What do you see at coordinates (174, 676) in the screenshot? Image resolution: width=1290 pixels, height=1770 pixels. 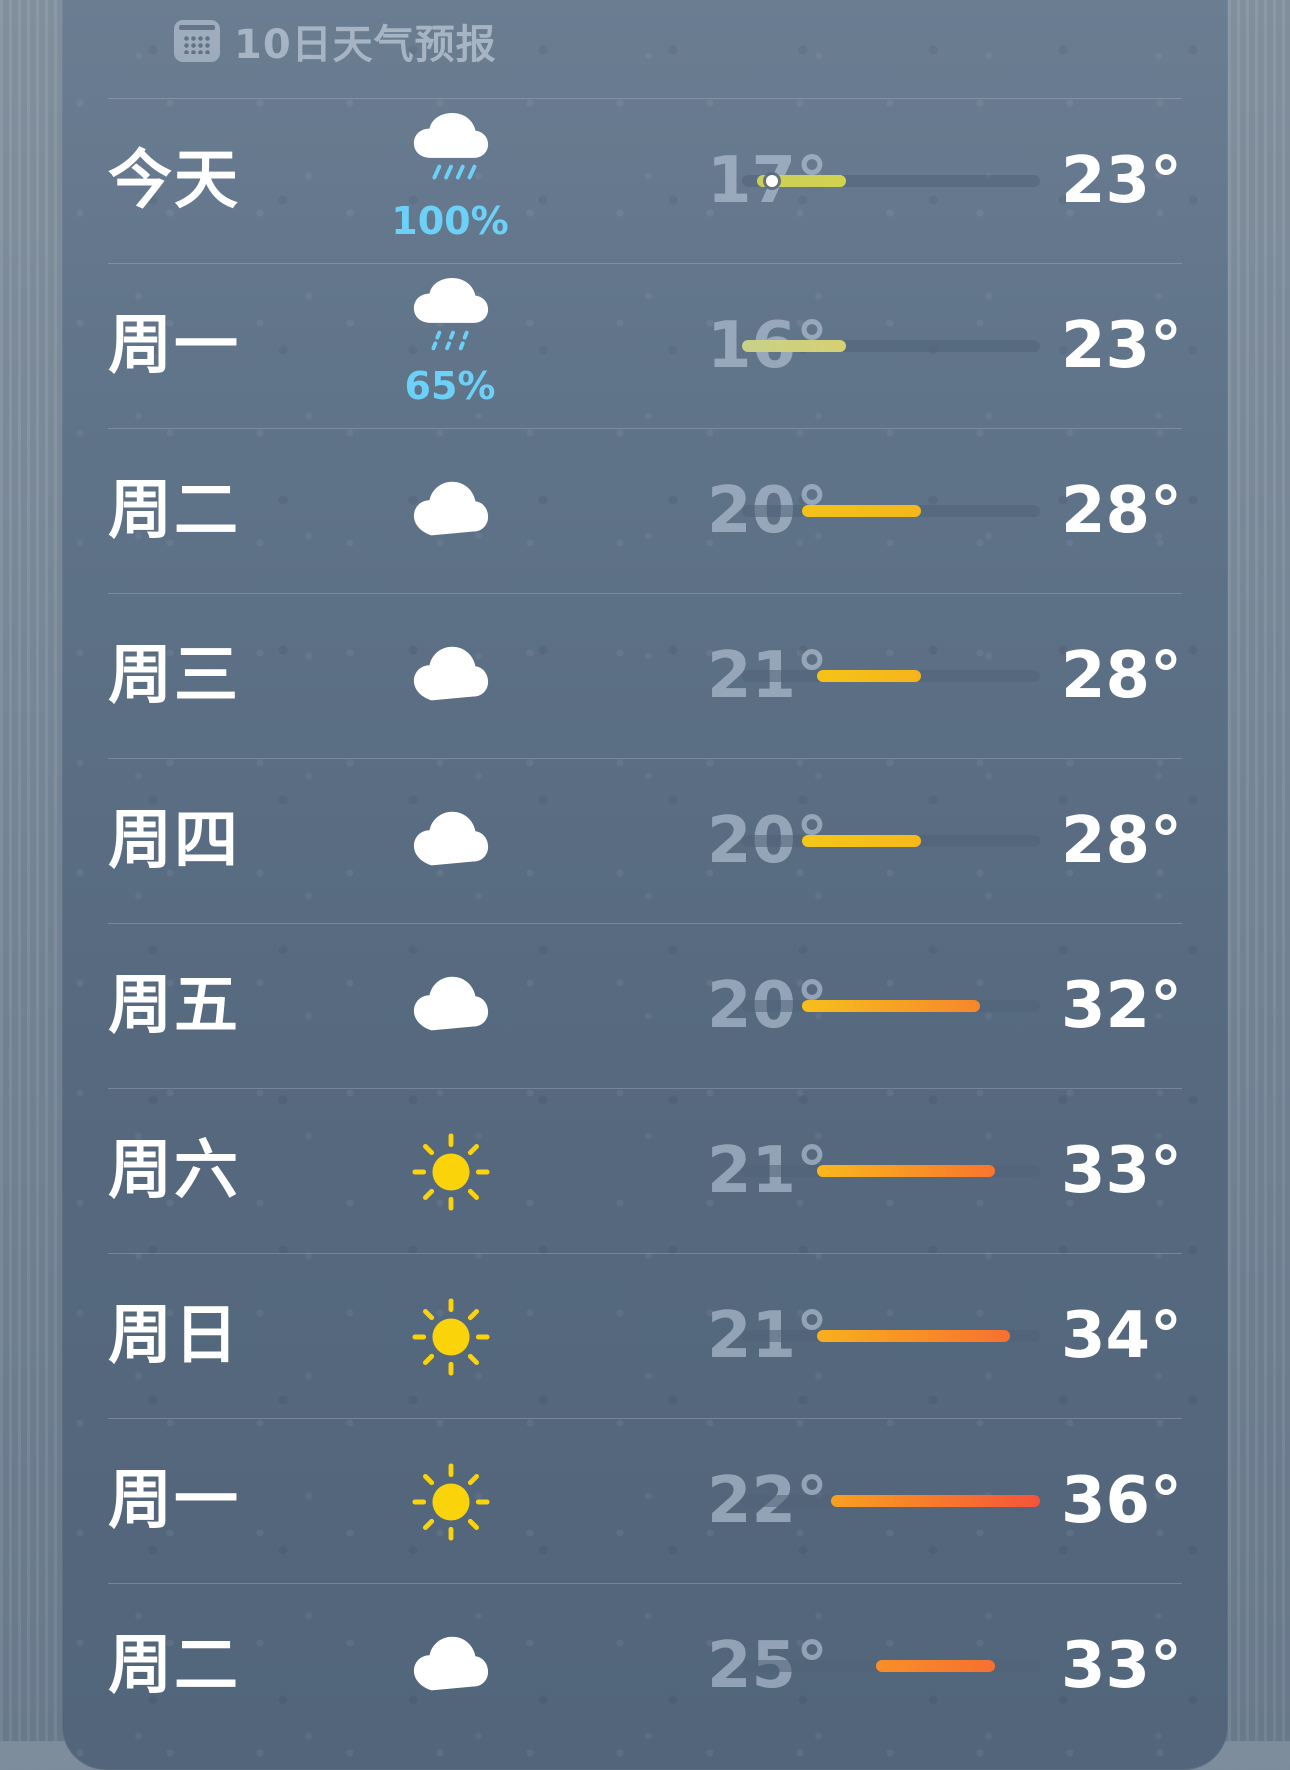 I see `day-label: 周三` at bounding box center [174, 676].